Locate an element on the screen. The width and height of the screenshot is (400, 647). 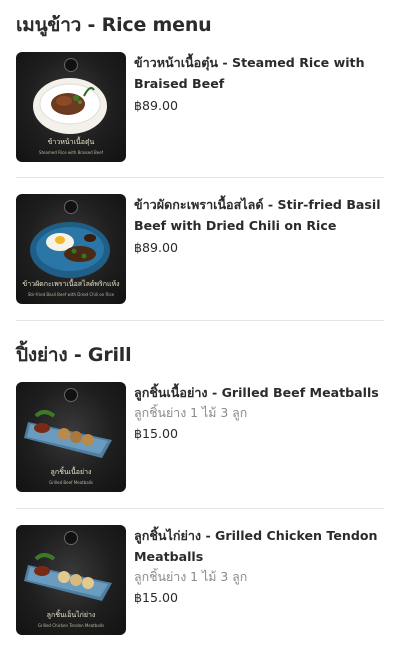
image-caption: ข้าวผัดกะเพราเนื้อสไลด์พริกแห้ง is located at coordinates (71, 284).